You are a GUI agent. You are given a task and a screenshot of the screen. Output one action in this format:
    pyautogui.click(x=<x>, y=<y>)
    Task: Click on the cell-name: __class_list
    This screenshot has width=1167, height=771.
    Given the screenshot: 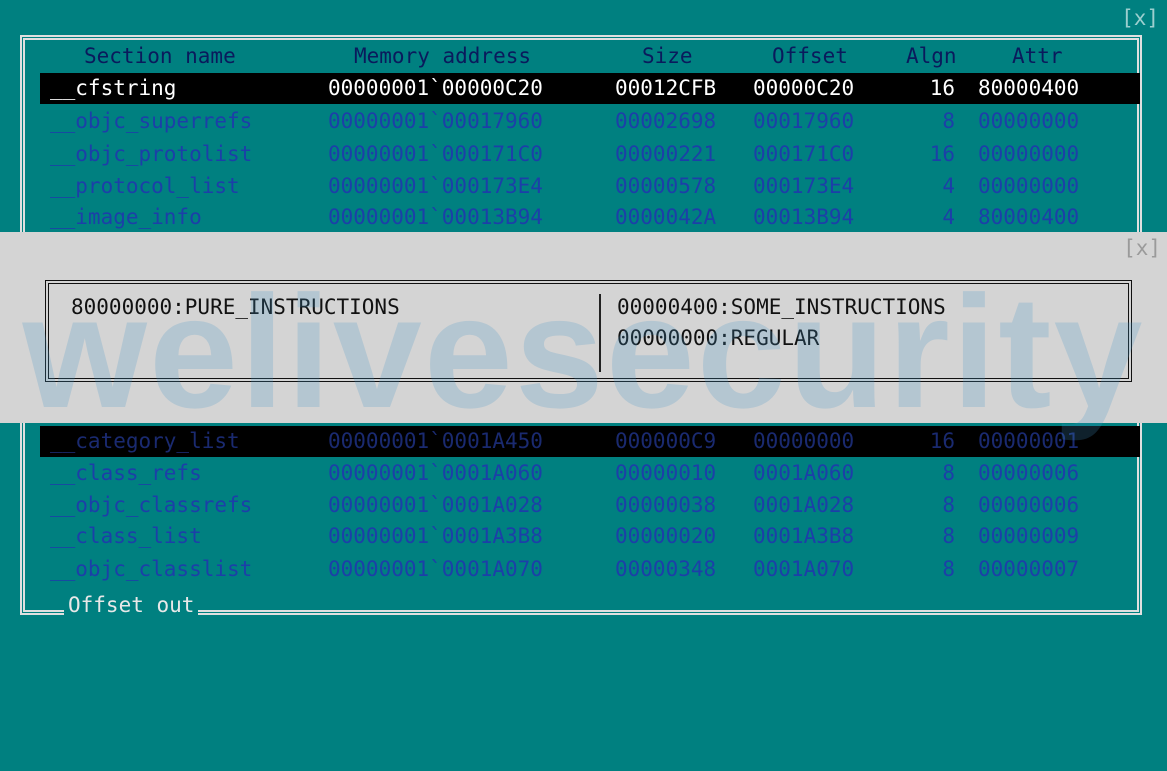 What is the action you would take?
    pyautogui.click(x=126, y=536)
    